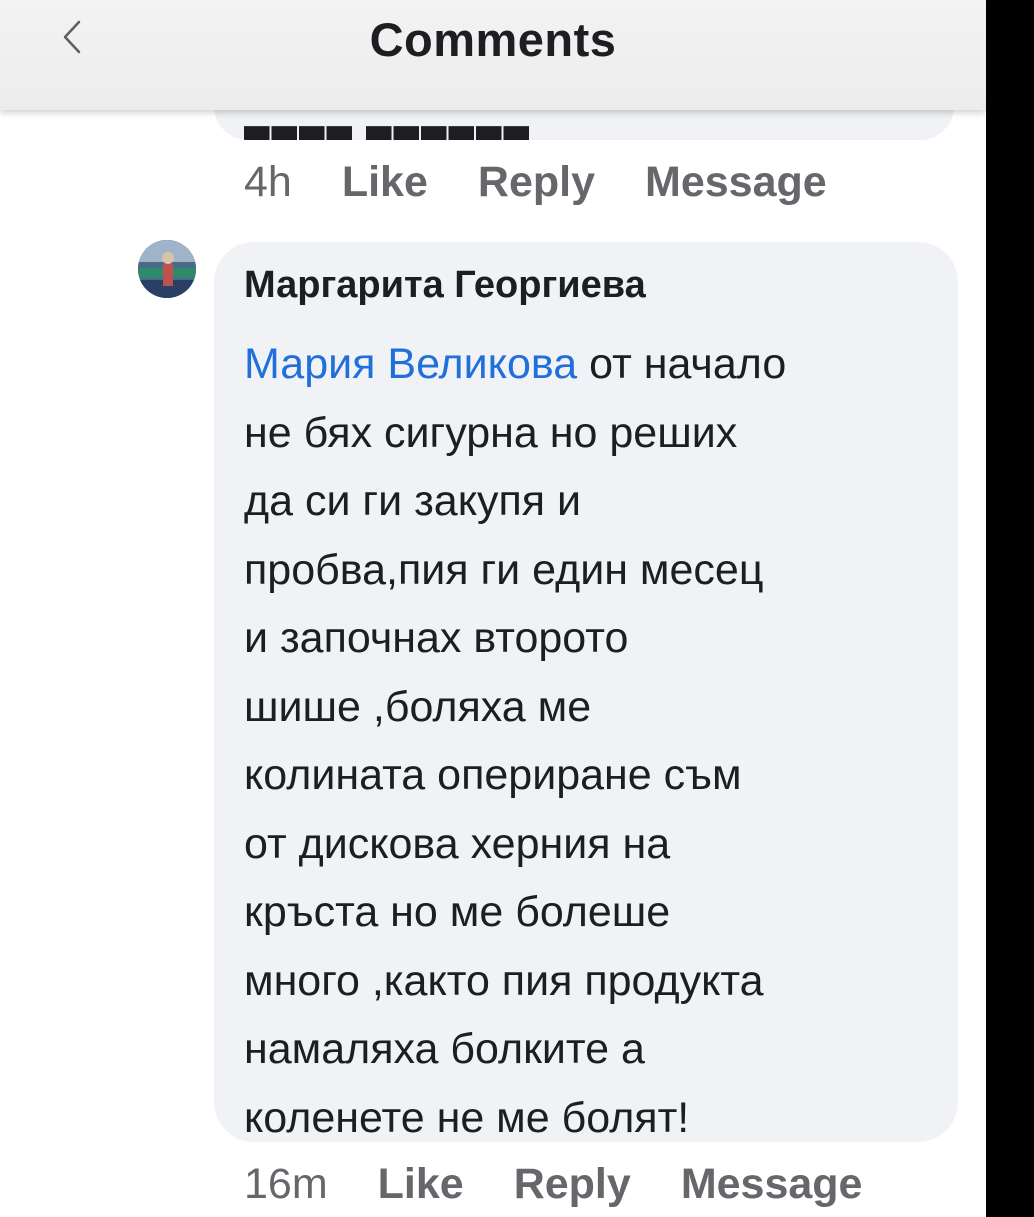 The image size is (1034, 1217). What do you see at coordinates (445, 285) in the screenshot?
I see `comment-author-name: Маргарита Георгиева` at bounding box center [445, 285].